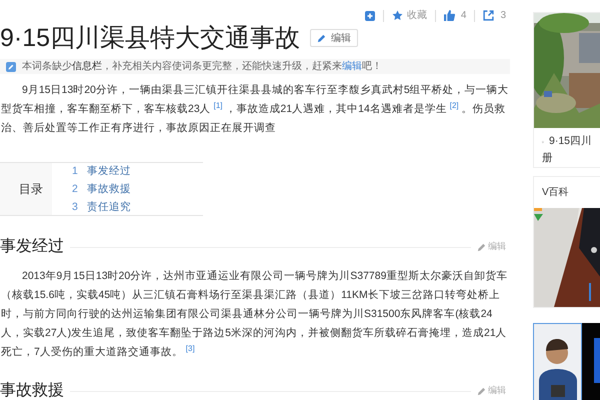 The width and height of the screenshot is (600, 400). I want to click on toc-item: 3 责任追究, so click(101, 207).